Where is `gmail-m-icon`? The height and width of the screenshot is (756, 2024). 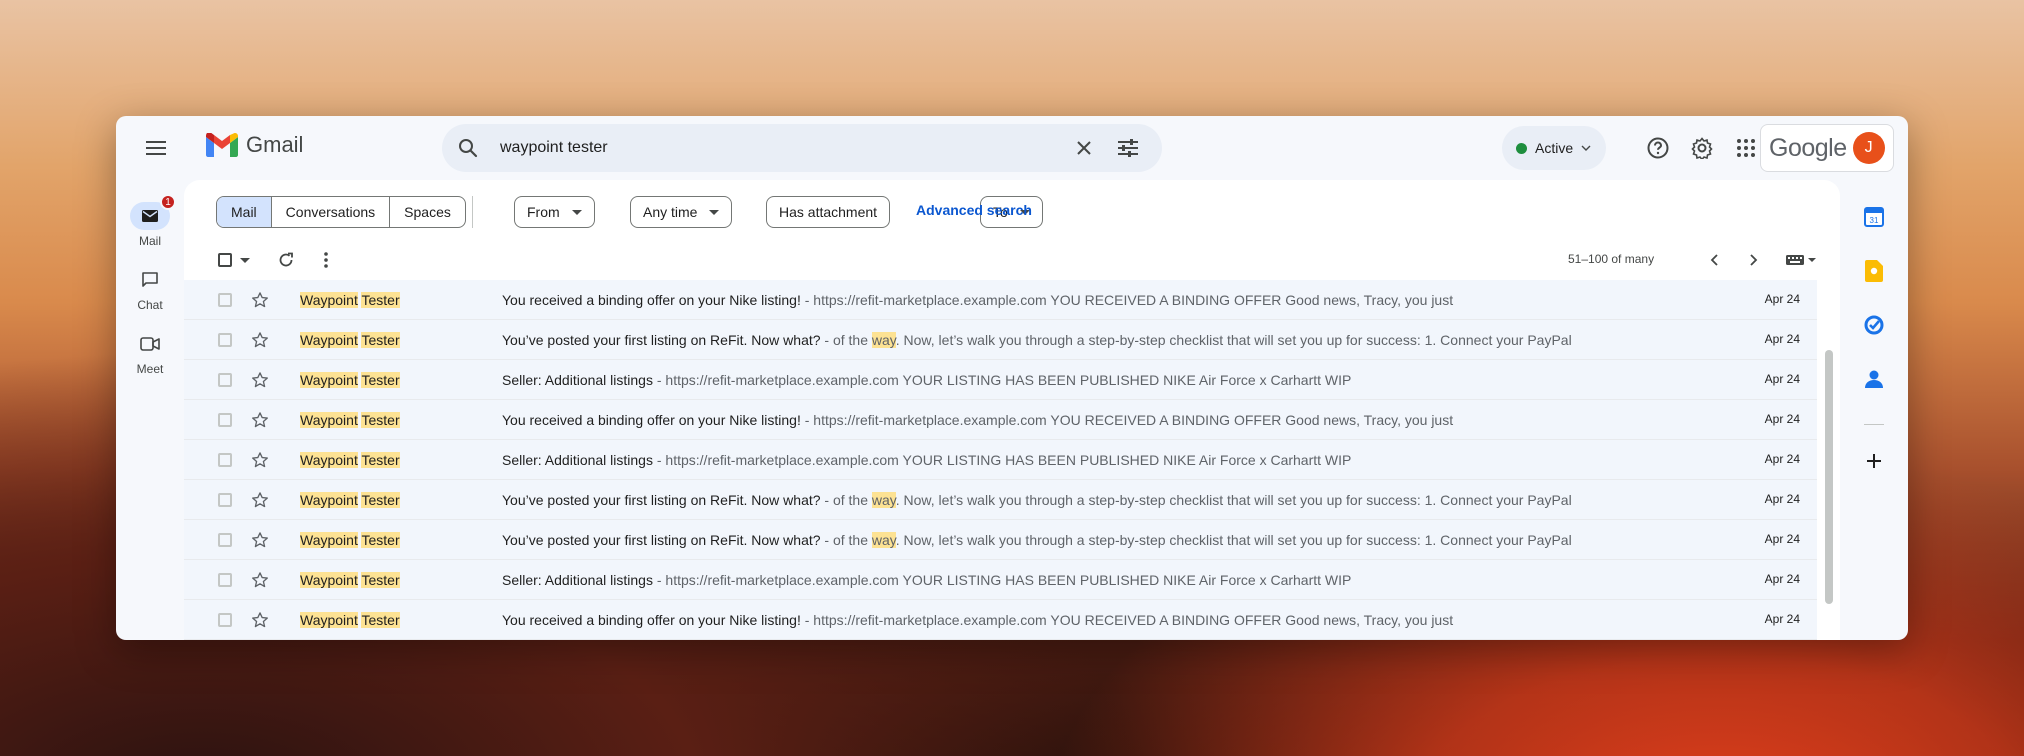 gmail-m-icon is located at coordinates (222, 145).